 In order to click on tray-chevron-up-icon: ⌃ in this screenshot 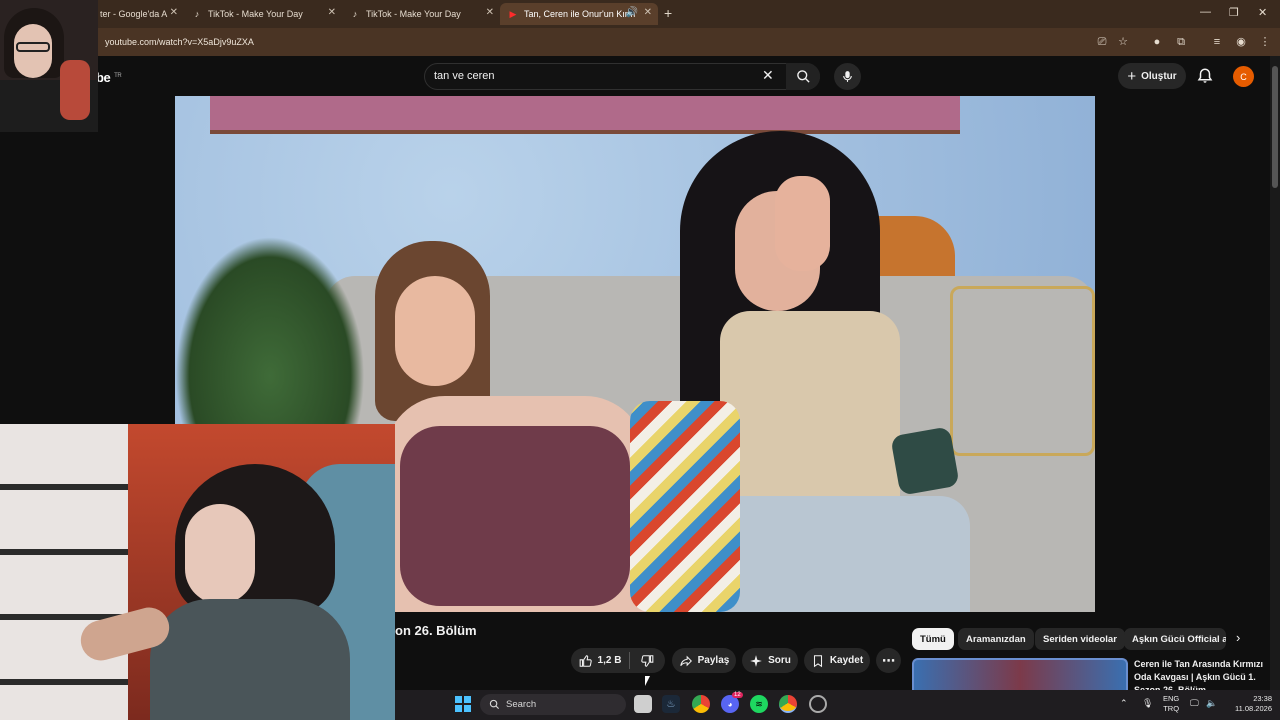, I will do `click(1124, 703)`.